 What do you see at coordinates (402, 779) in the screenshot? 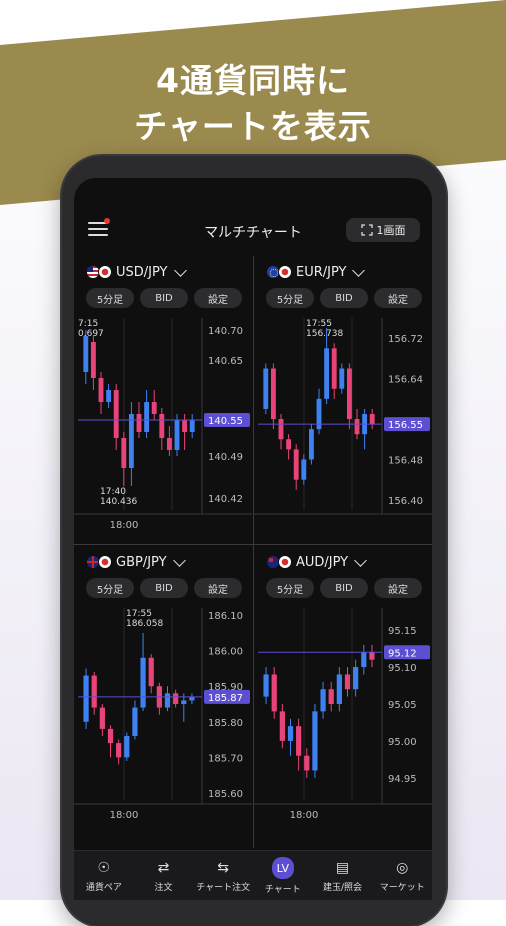
I see `y-tick-label: 94.95` at bounding box center [402, 779].